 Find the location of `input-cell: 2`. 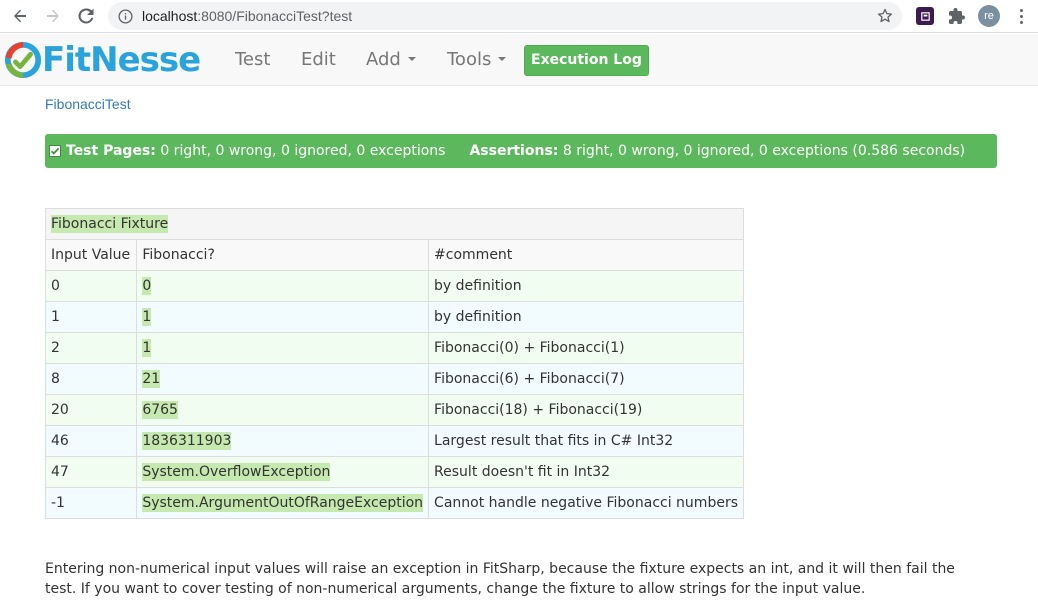

input-cell: 2 is located at coordinates (91, 348).